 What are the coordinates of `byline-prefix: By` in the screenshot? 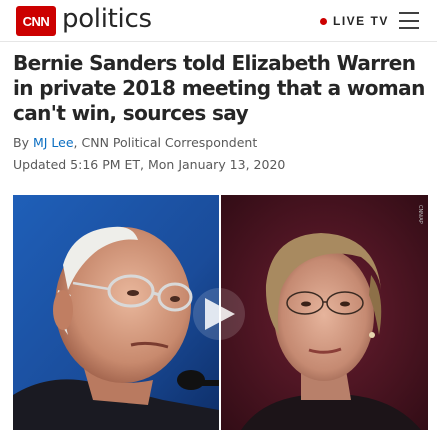 It's located at (21, 142).